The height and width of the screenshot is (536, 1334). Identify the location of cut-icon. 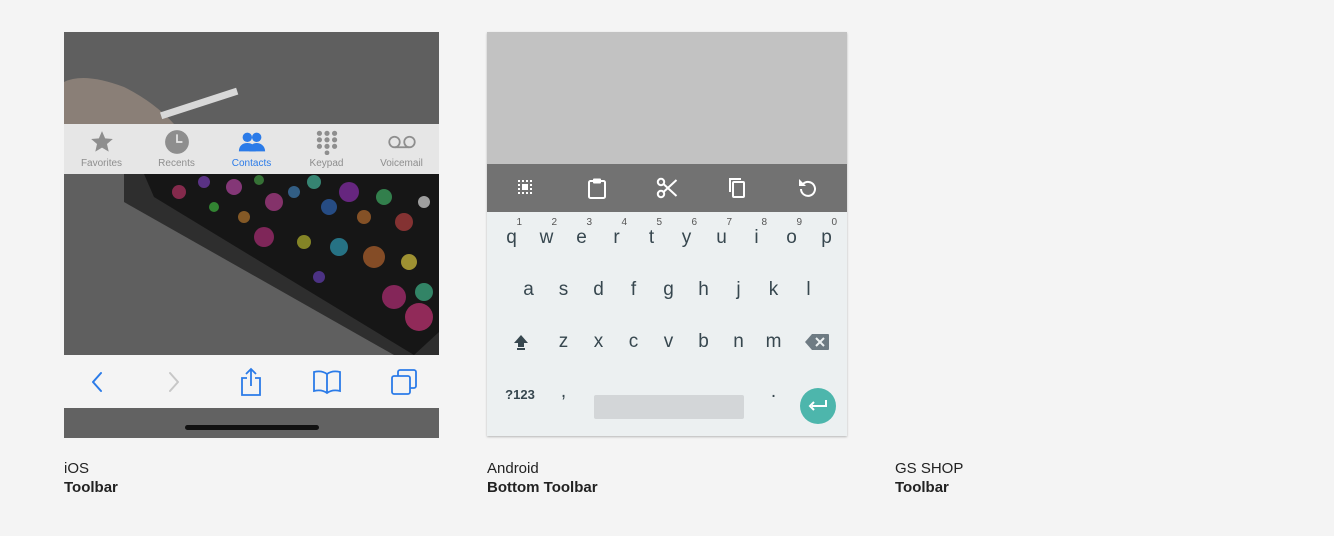
(667, 188).